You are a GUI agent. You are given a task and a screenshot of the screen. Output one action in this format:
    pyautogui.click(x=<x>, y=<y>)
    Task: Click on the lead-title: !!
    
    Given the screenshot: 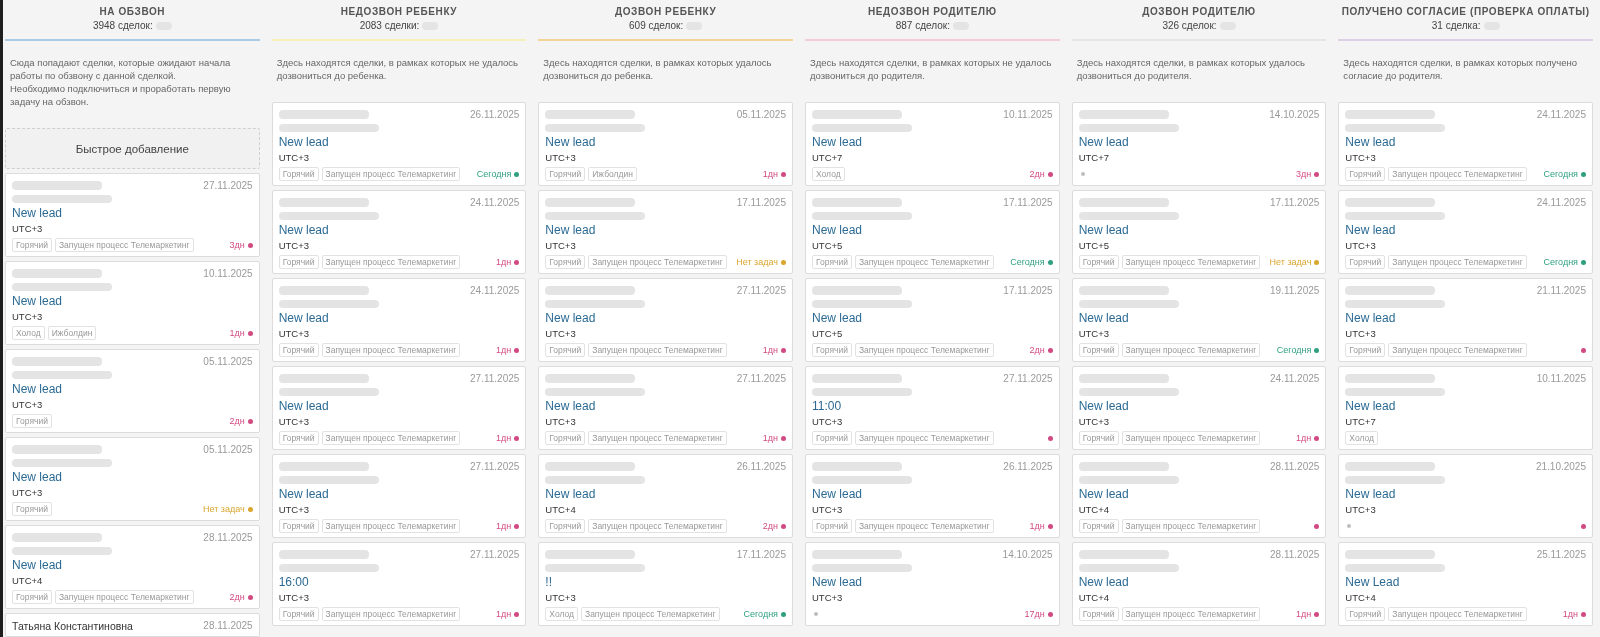 What is the action you would take?
    pyautogui.click(x=548, y=582)
    